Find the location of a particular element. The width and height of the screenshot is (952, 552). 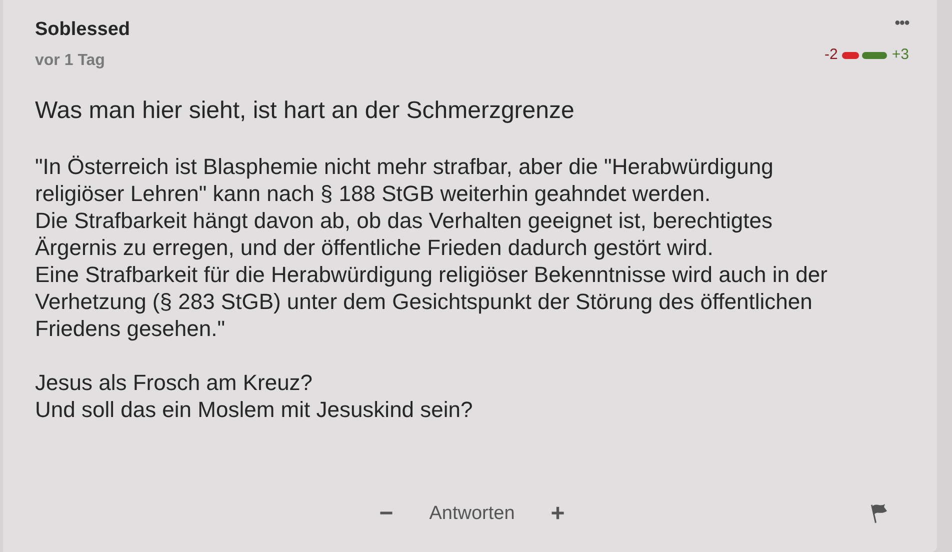

comment-paragraph: Jesus als Frosch am Kreuz? Und soll das ein Moslem mit Jesuskind sein? is located at coordinates (254, 395).